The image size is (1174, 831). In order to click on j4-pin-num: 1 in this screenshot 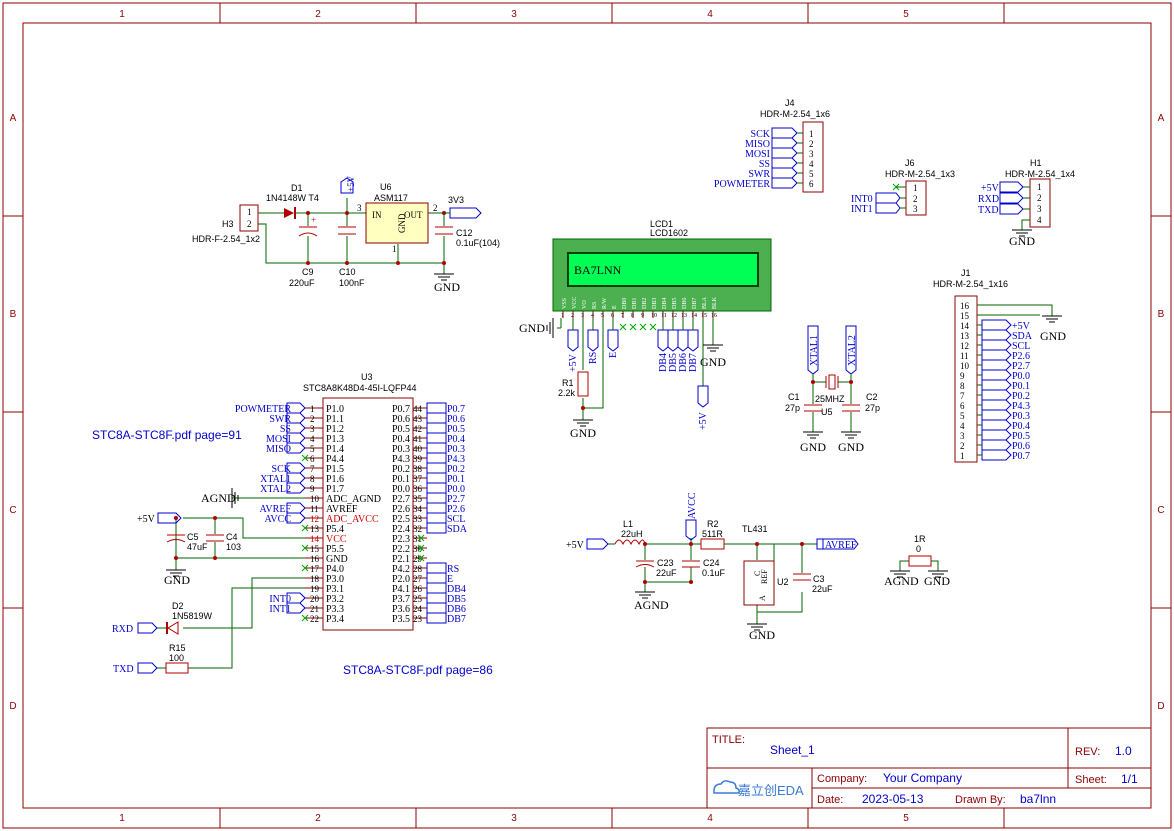, I will do `click(811, 134)`.